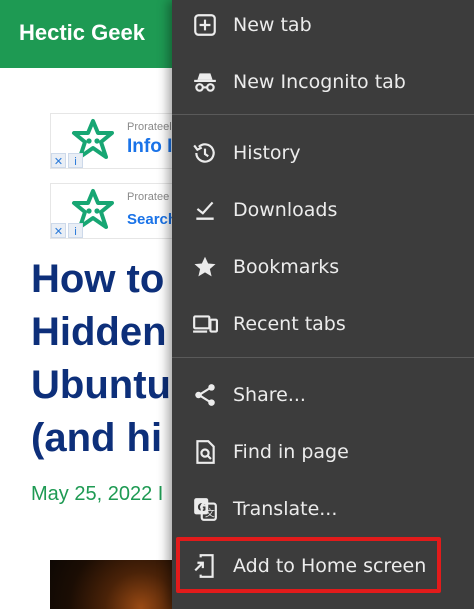  What do you see at coordinates (115, 141) in the screenshot?
I see `ad-banner: Prorateel Info I ✕ i` at bounding box center [115, 141].